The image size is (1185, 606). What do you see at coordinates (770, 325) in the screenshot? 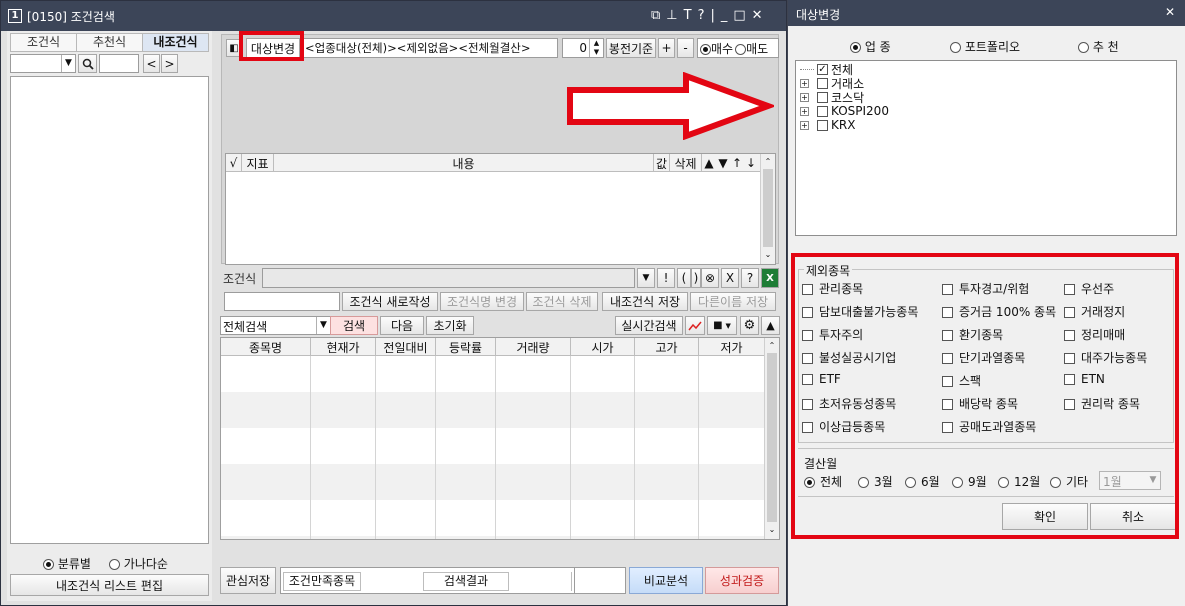
I see `collapse-up-button: ▲` at bounding box center [770, 325].